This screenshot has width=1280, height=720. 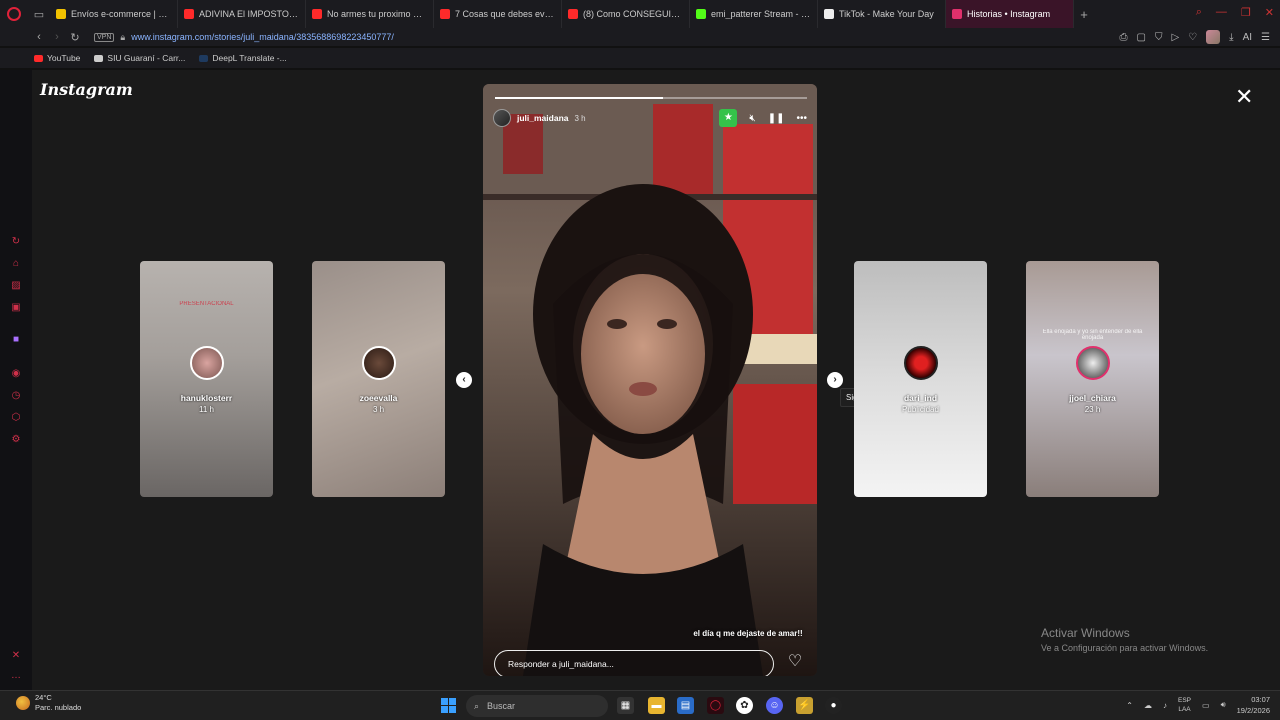 What do you see at coordinates (16, 396) in the screenshot?
I see `sidebar-history-icon: ◷` at bounding box center [16, 396].